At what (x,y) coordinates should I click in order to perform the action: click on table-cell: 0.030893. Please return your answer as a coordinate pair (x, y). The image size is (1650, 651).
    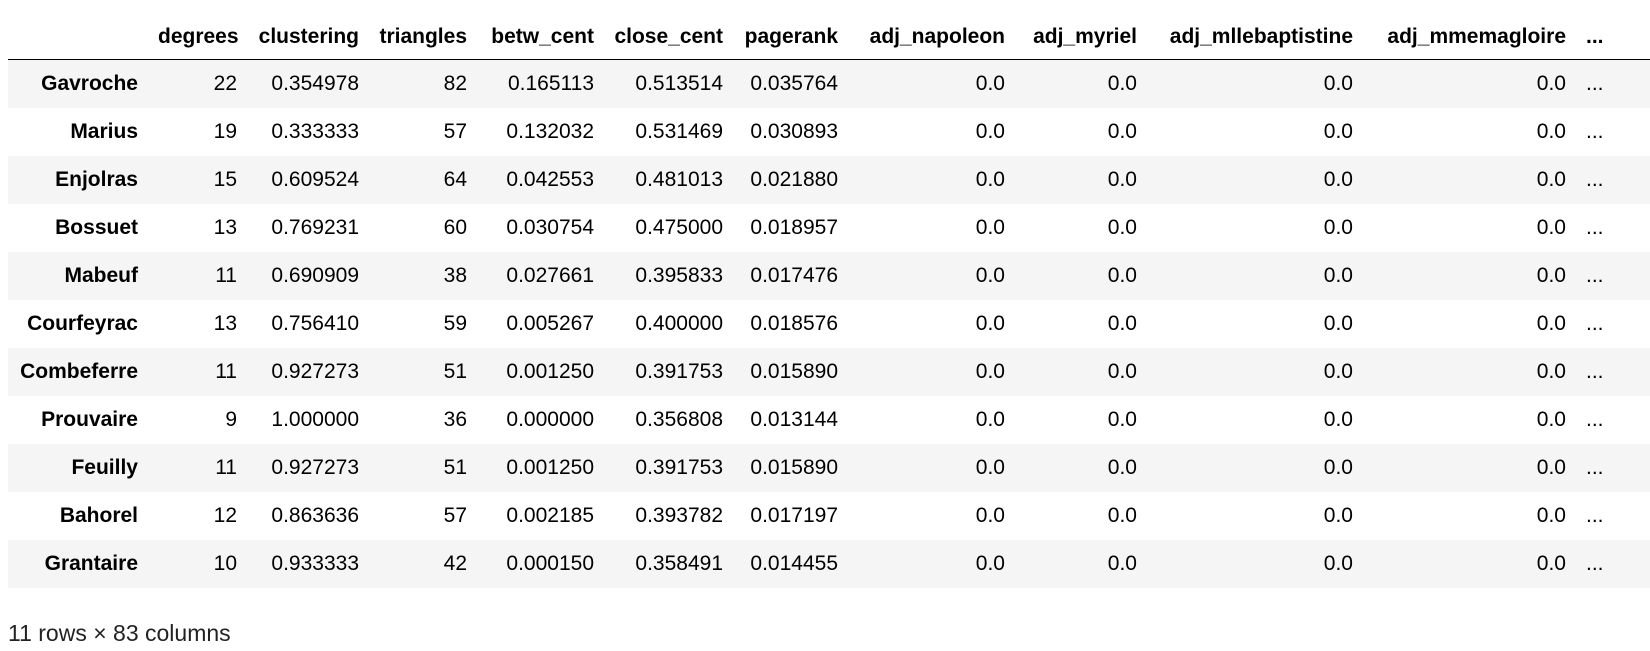
    Looking at the image, I should click on (794, 131).